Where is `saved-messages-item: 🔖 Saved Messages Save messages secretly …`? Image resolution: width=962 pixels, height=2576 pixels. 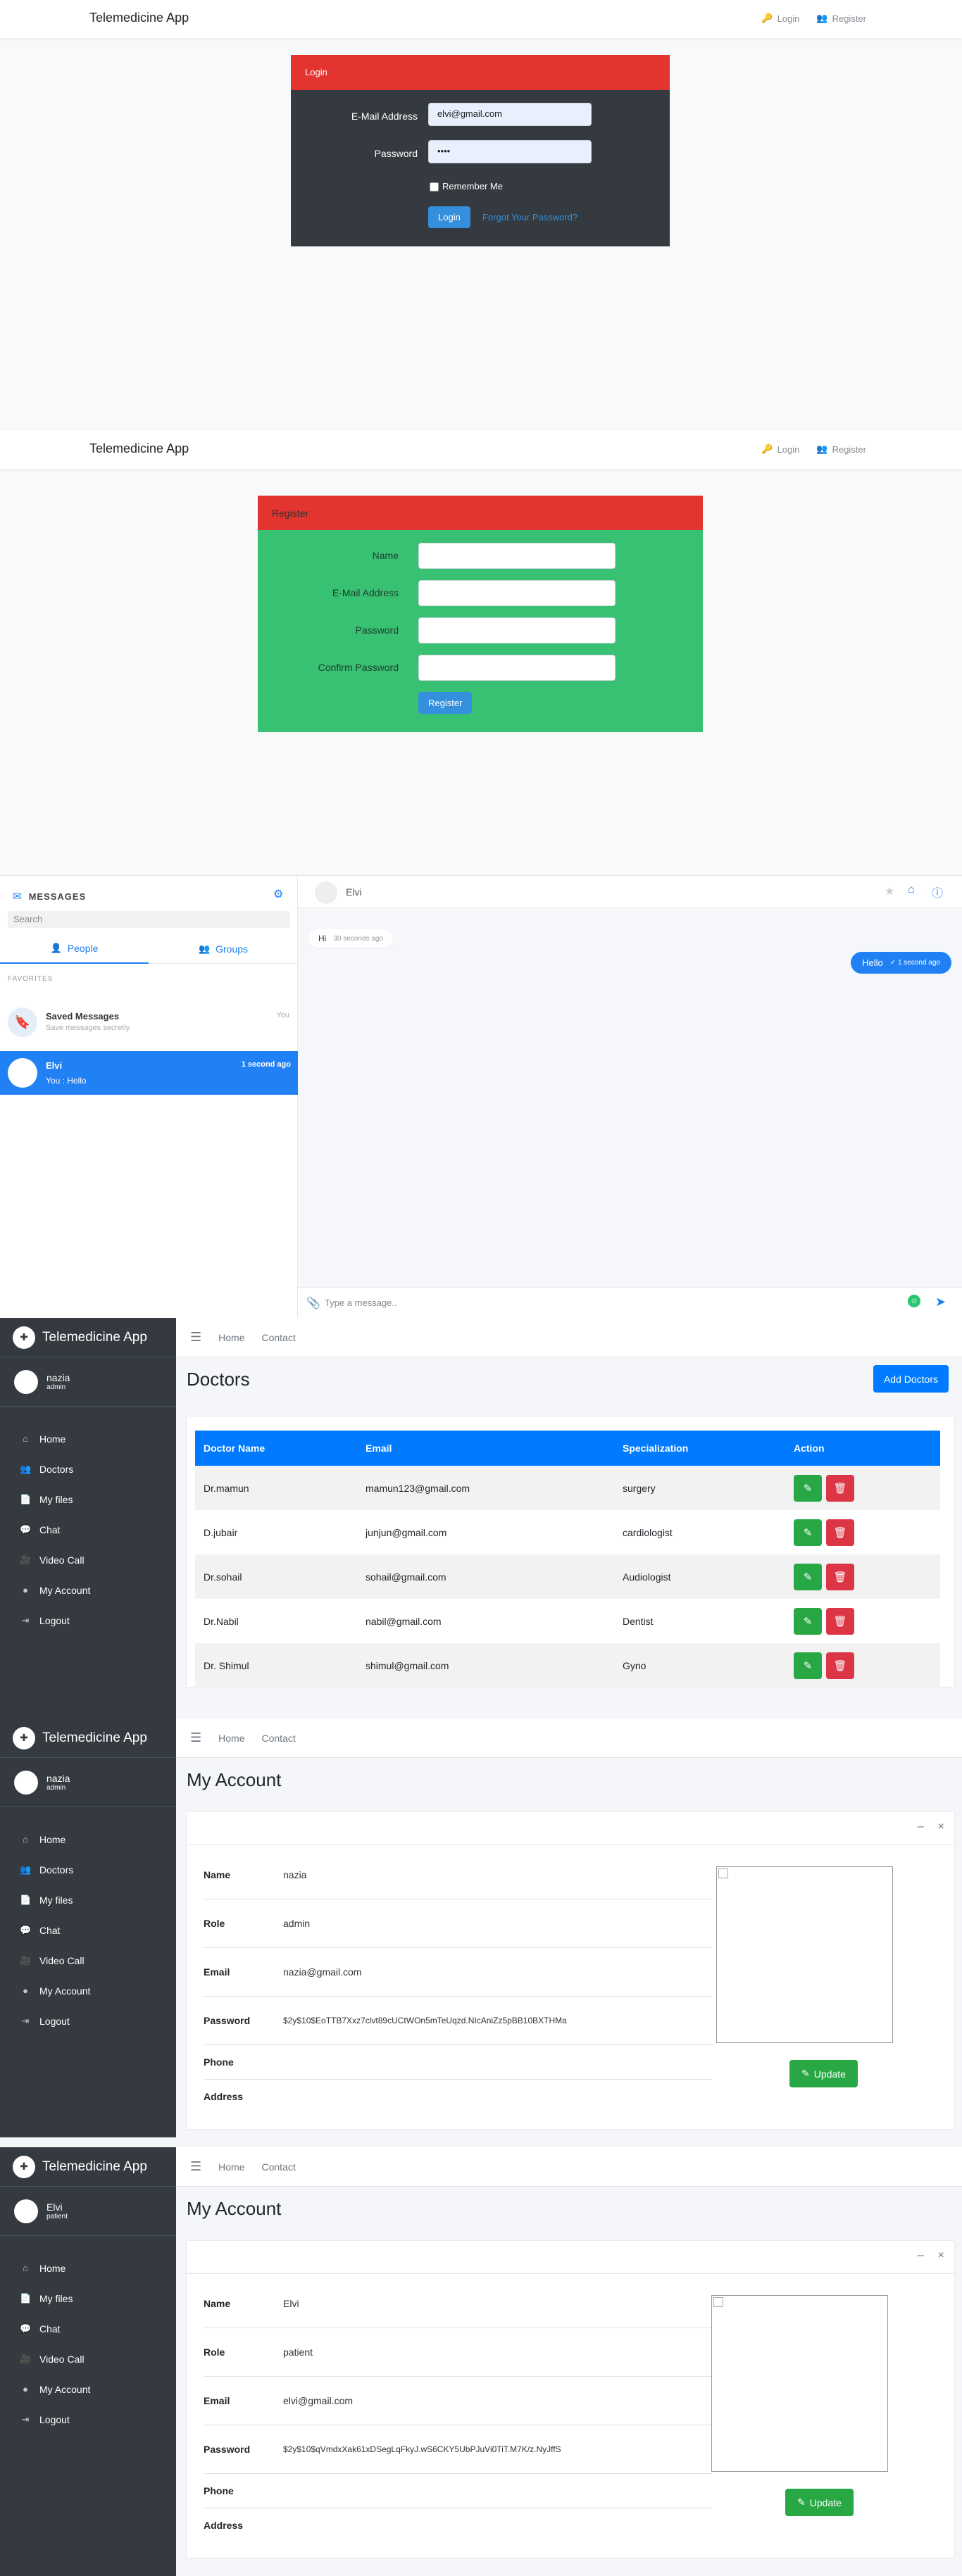
saved-messages-item: 🔖 Saved Messages Save messages secretly … is located at coordinates (149, 1022).